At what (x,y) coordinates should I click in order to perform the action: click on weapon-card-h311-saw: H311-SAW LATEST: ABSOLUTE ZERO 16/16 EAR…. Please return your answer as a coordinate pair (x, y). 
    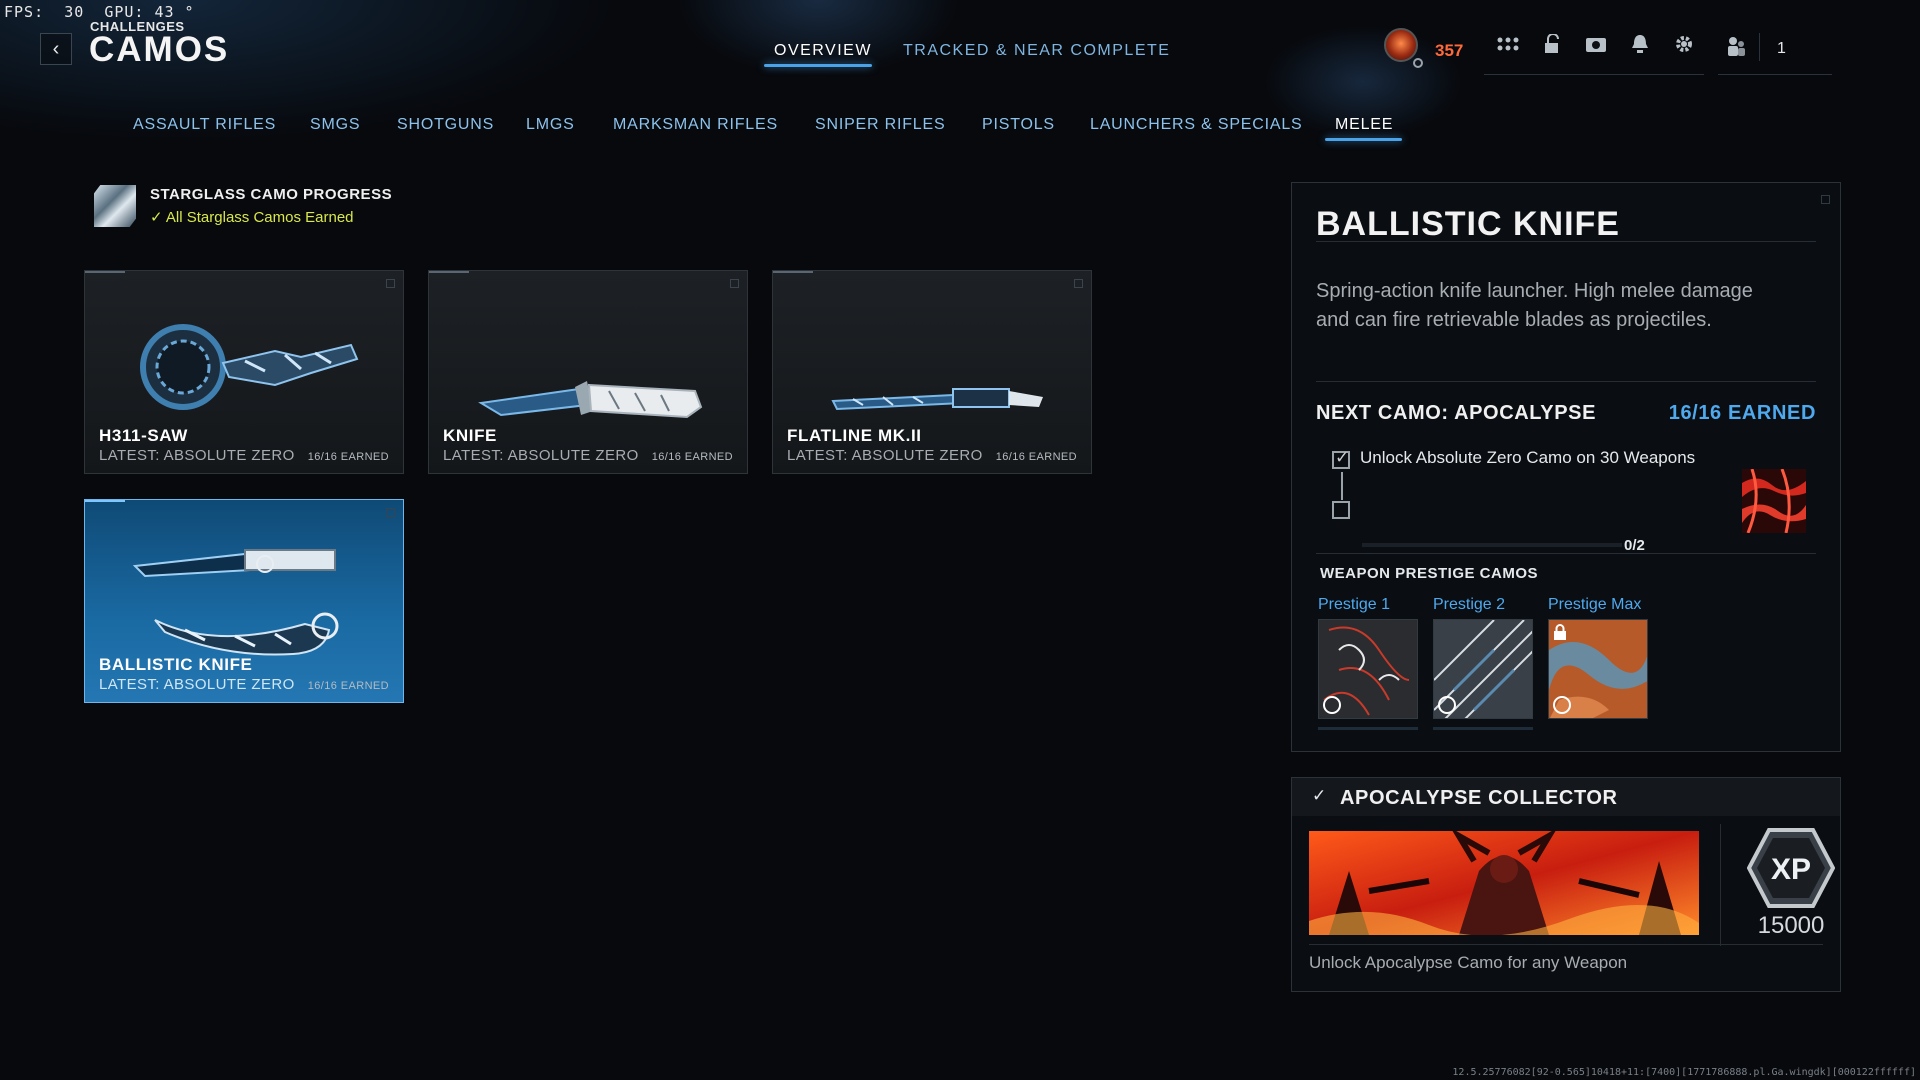
    Looking at the image, I should click on (244, 372).